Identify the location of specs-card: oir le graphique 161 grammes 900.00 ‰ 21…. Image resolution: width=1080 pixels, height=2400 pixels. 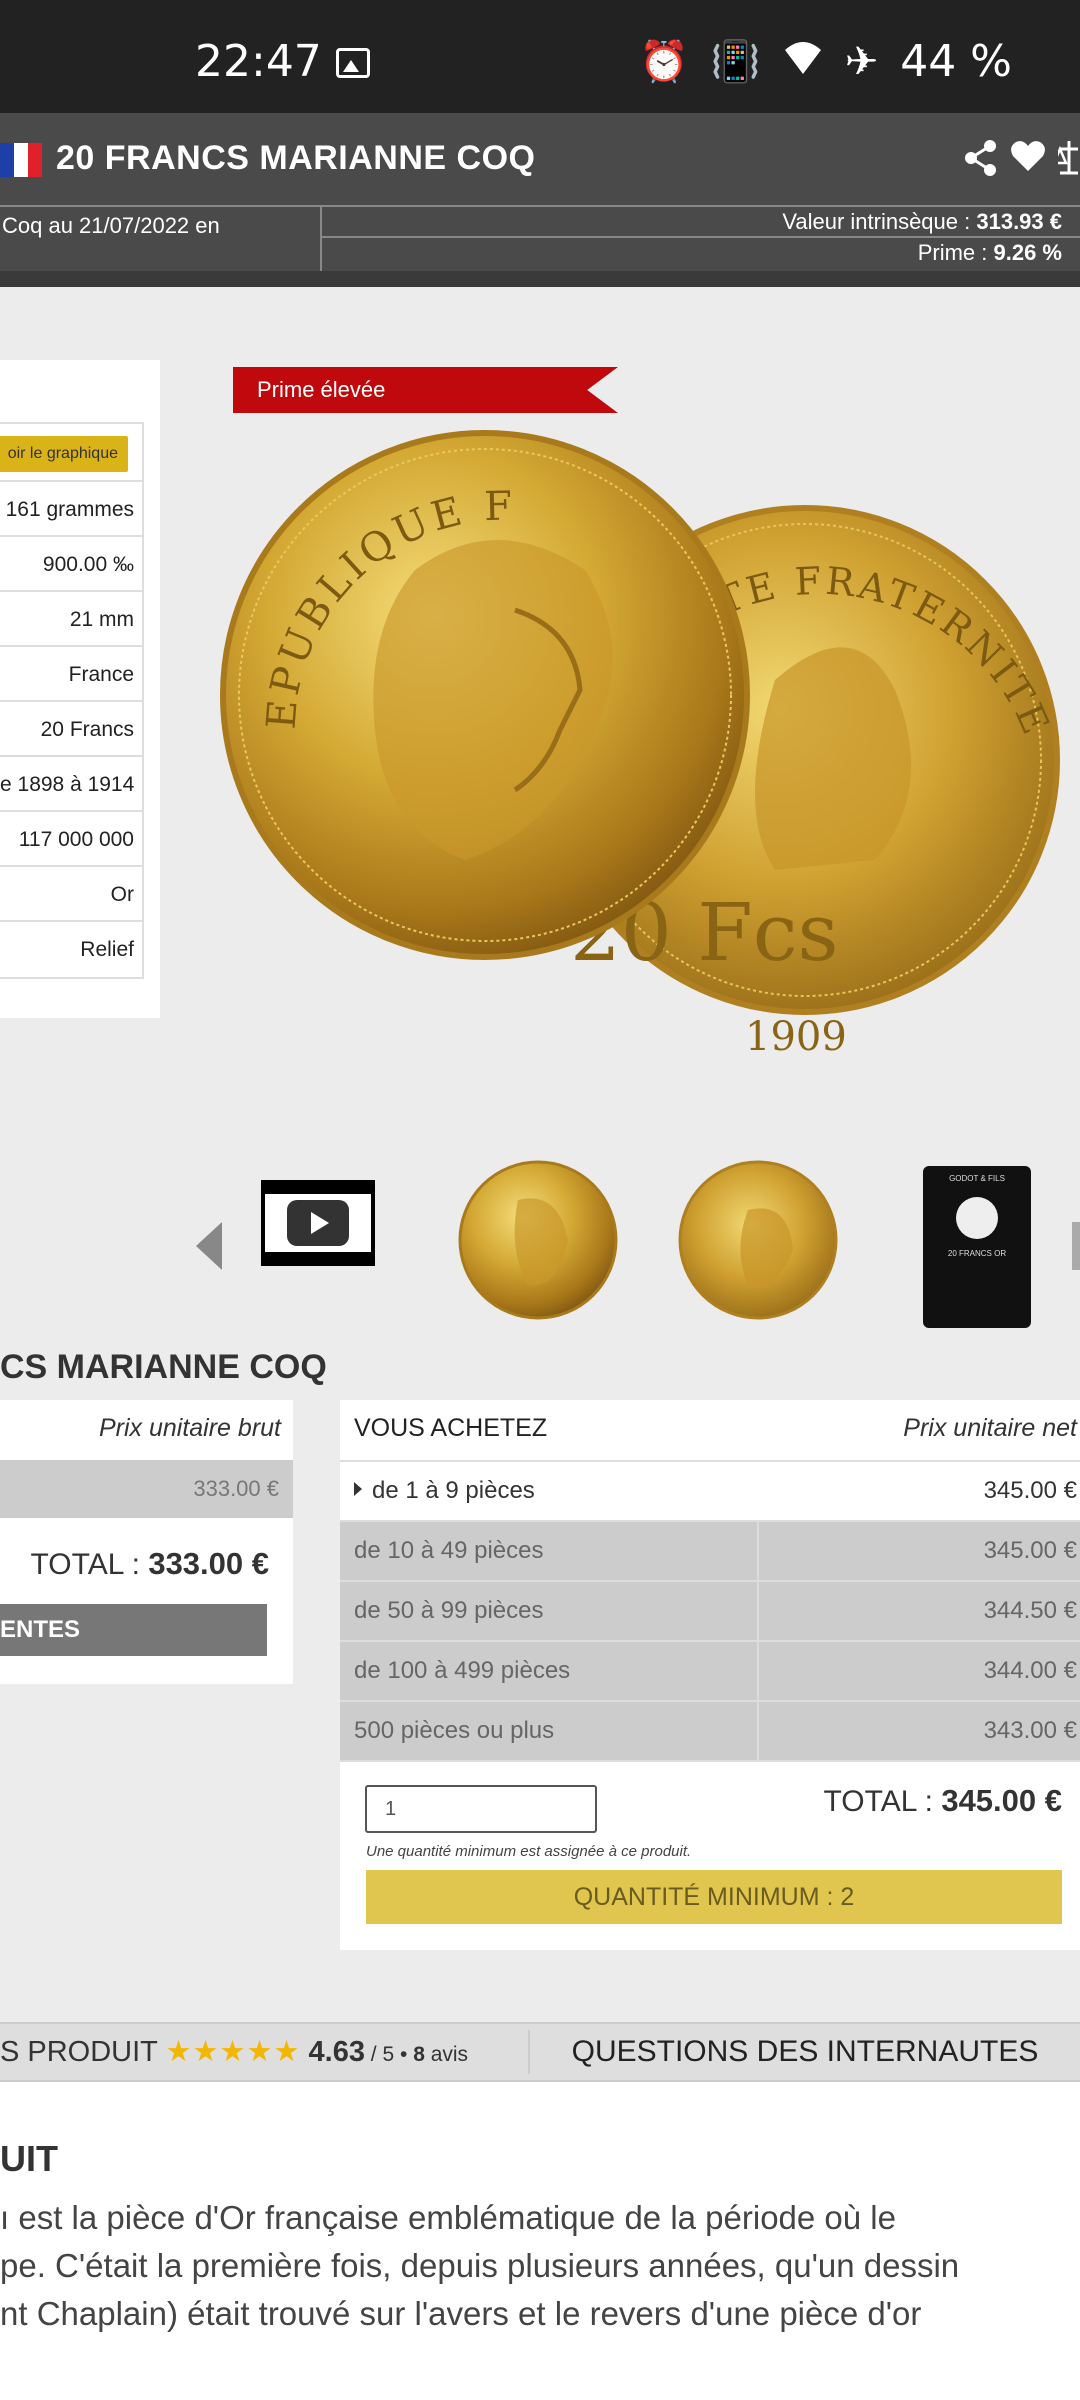
(80, 689).